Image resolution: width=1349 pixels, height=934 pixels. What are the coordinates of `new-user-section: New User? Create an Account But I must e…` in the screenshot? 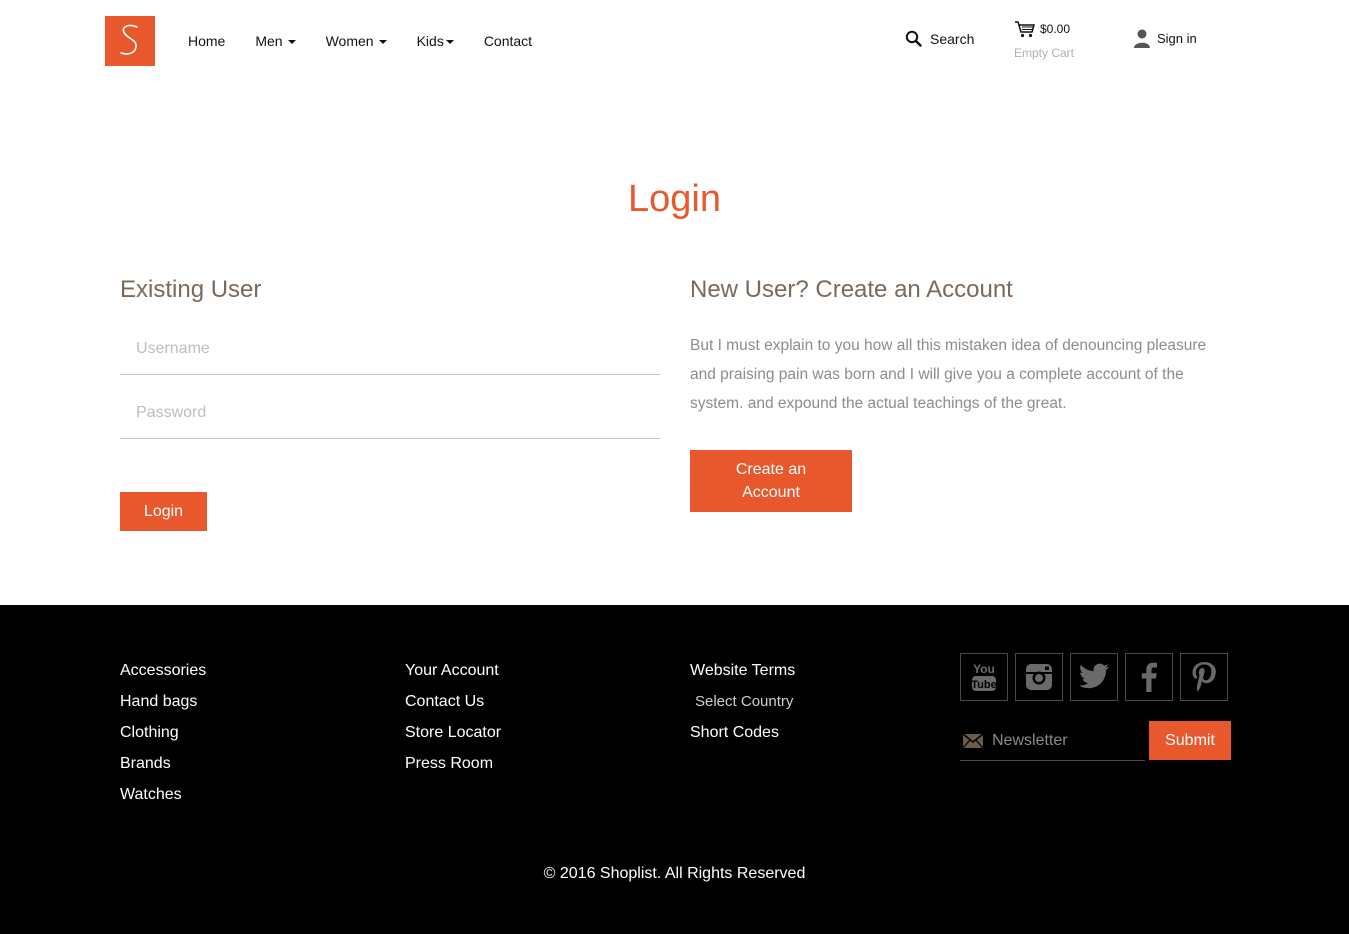 It's located at (962, 394).